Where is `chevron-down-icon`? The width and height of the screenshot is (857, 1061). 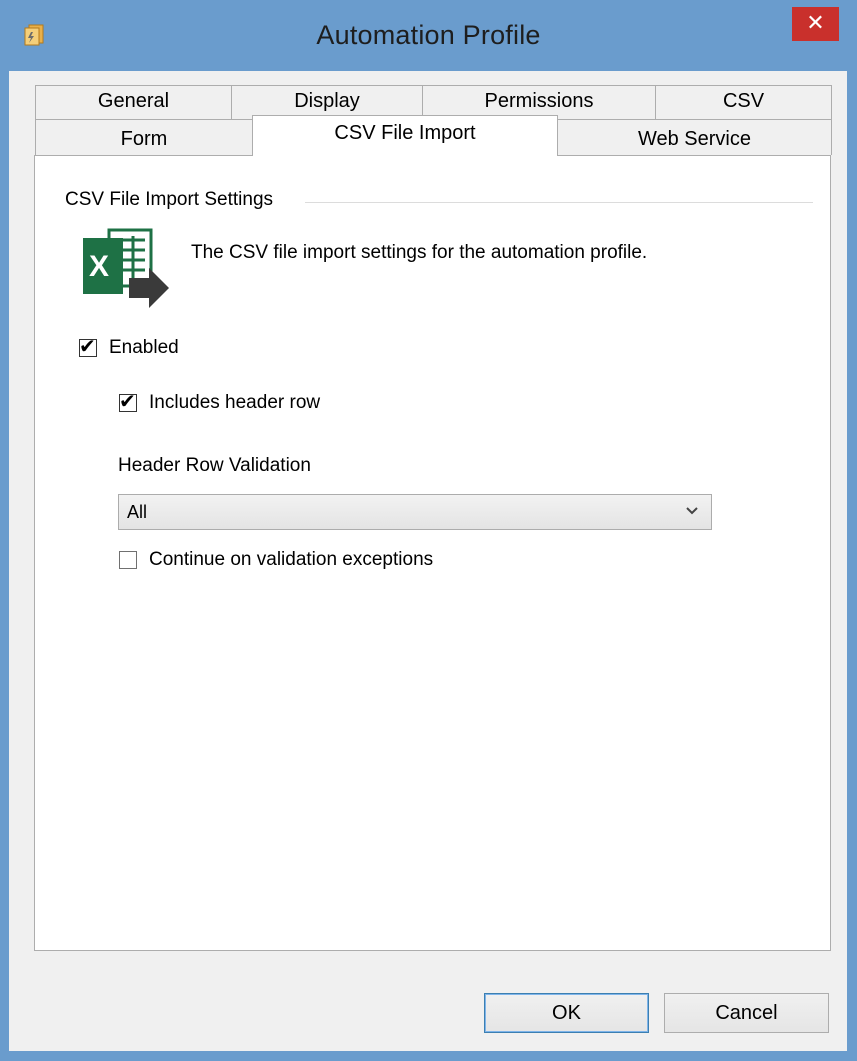
chevron-down-icon is located at coordinates (692, 511).